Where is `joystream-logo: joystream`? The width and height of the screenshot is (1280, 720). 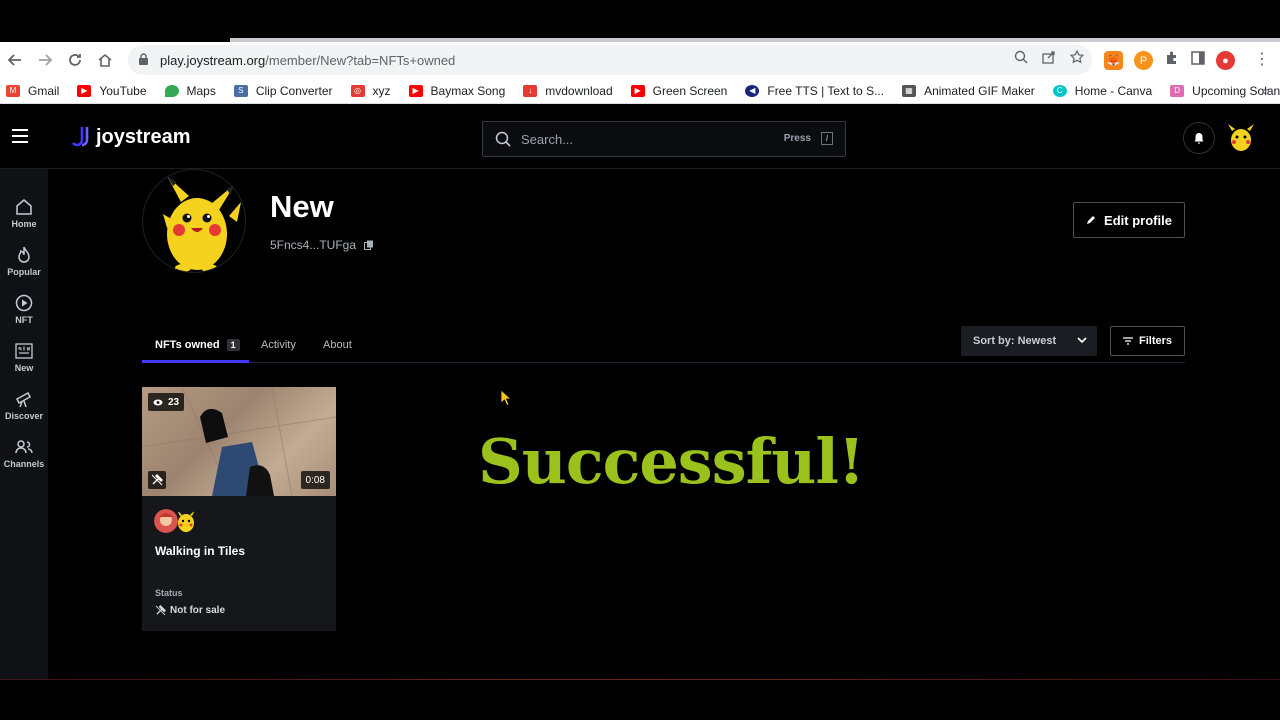
joystream-logo: joystream is located at coordinates (130, 137).